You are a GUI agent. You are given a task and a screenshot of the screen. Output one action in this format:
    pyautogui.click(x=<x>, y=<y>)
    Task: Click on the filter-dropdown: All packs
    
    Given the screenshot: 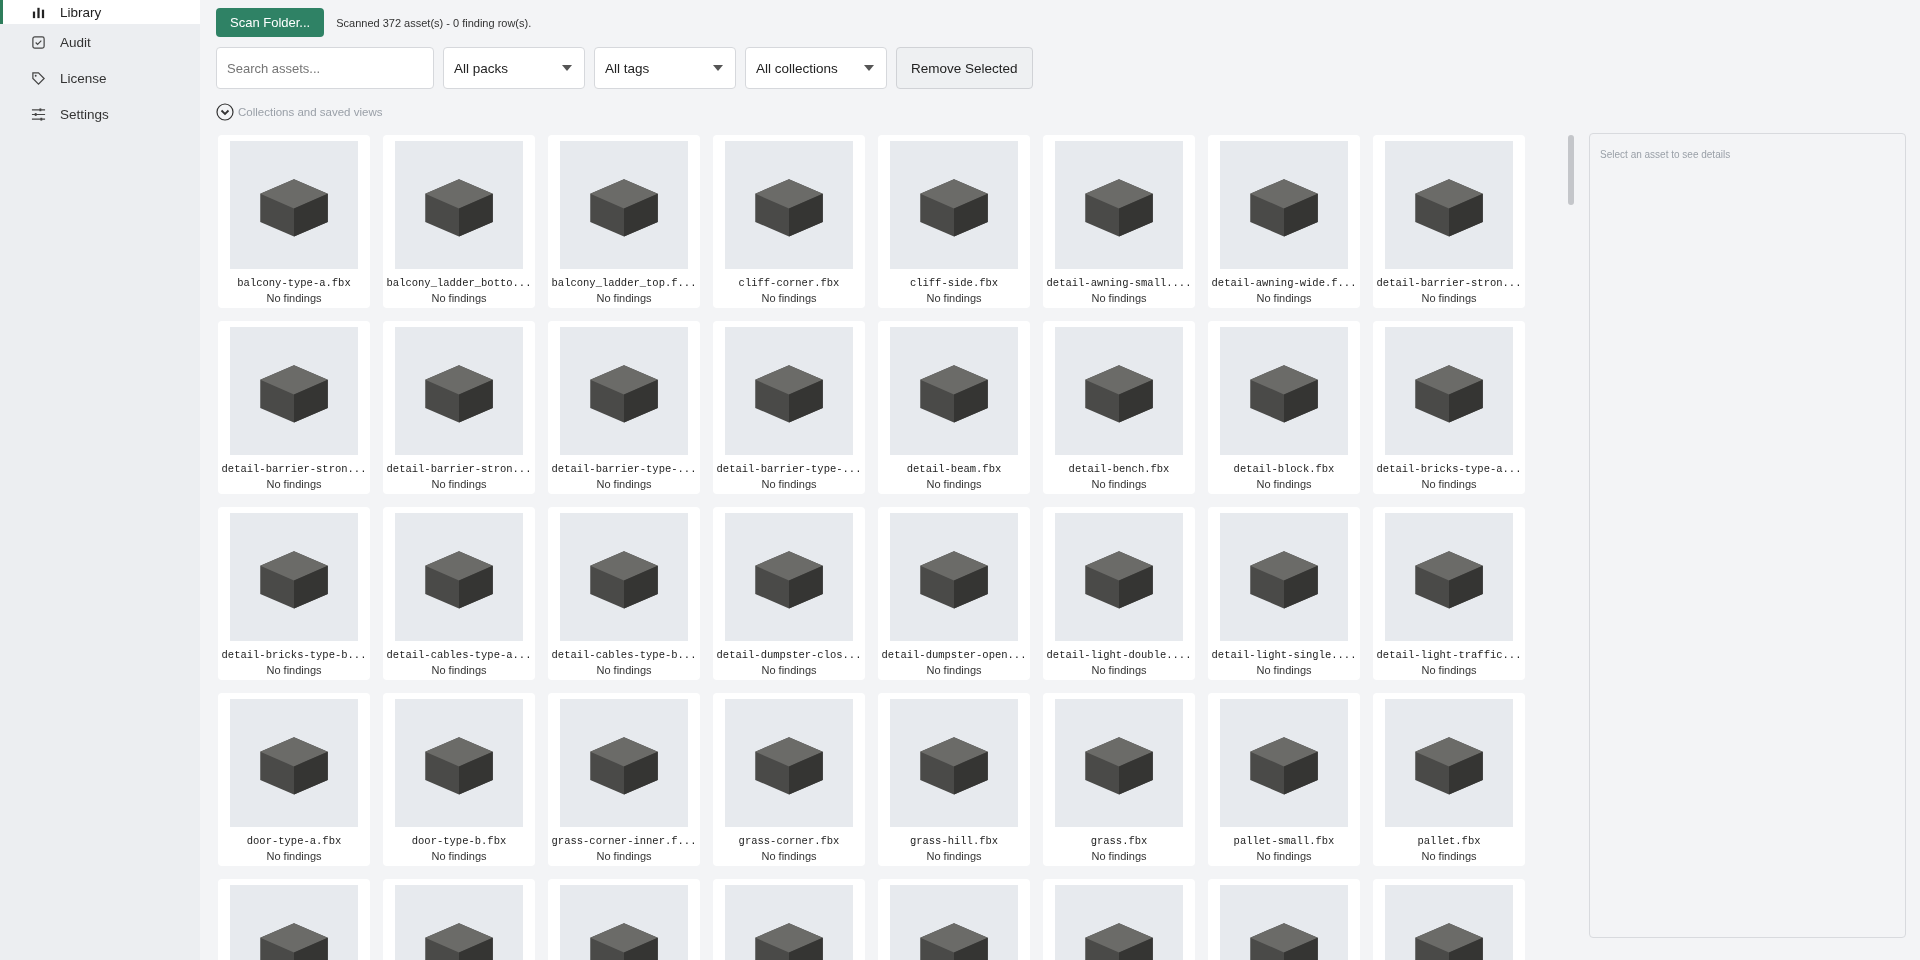 What is the action you would take?
    pyautogui.click(x=514, y=68)
    